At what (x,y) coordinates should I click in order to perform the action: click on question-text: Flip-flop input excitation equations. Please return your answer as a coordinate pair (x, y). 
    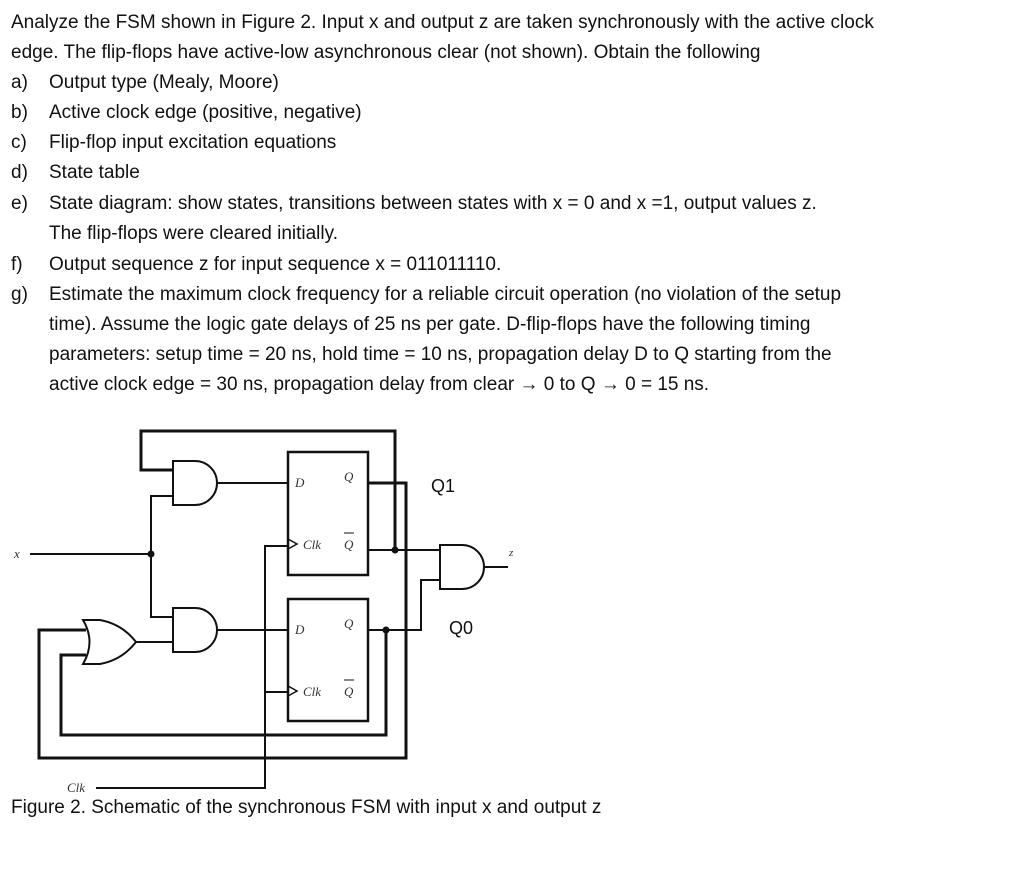
    Looking at the image, I should click on (193, 142).